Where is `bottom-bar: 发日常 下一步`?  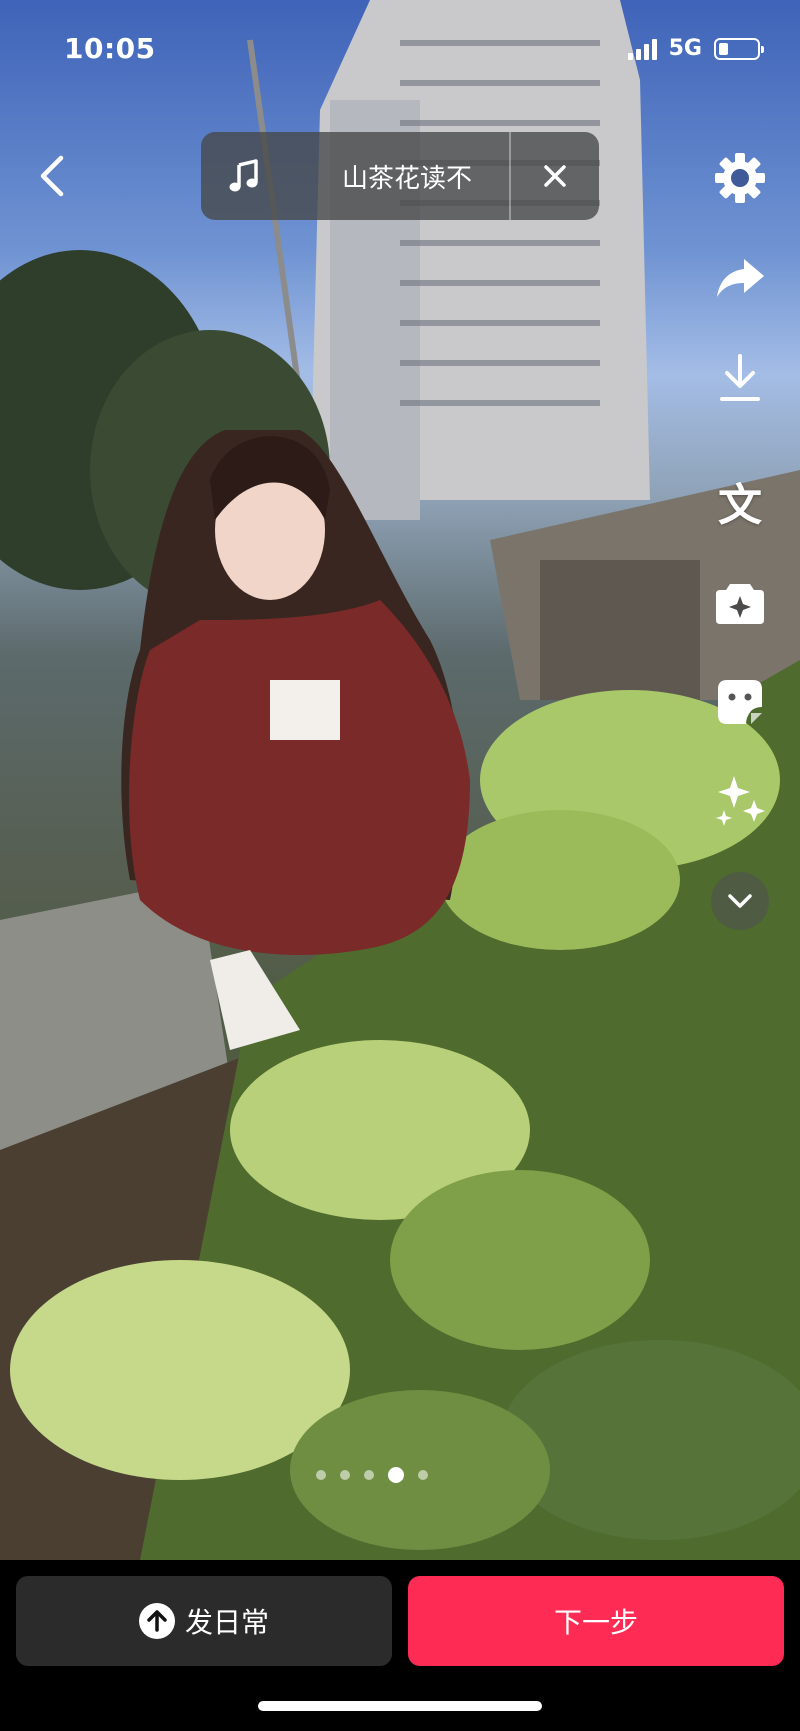 bottom-bar: 发日常 下一步 is located at coordinates (400, 1645).